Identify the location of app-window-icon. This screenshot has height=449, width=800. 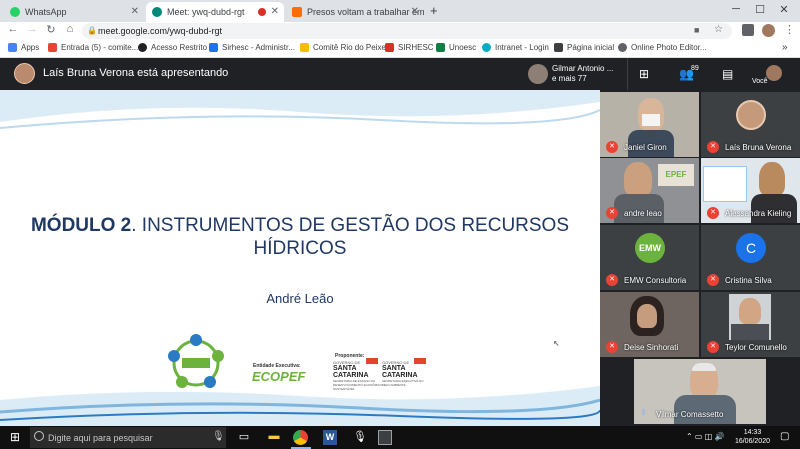
(385, 437).